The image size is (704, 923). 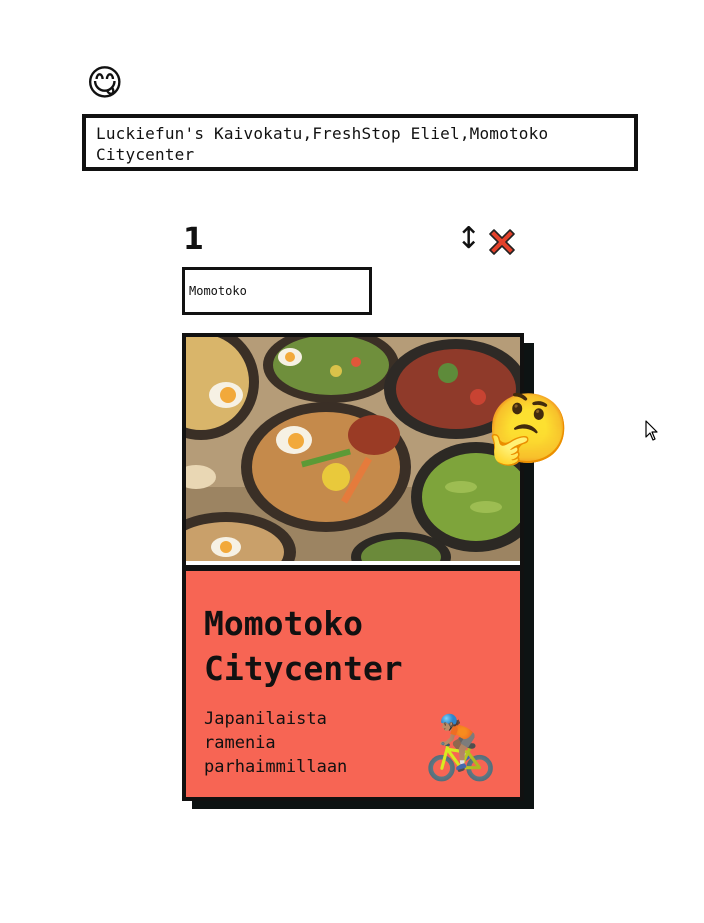 What do you see at coordinates (276, 743) in the screenshot?
I see `restaurant-description: Japanilaista ramenia parhaimmillaan` at bounding box center [276, 743].